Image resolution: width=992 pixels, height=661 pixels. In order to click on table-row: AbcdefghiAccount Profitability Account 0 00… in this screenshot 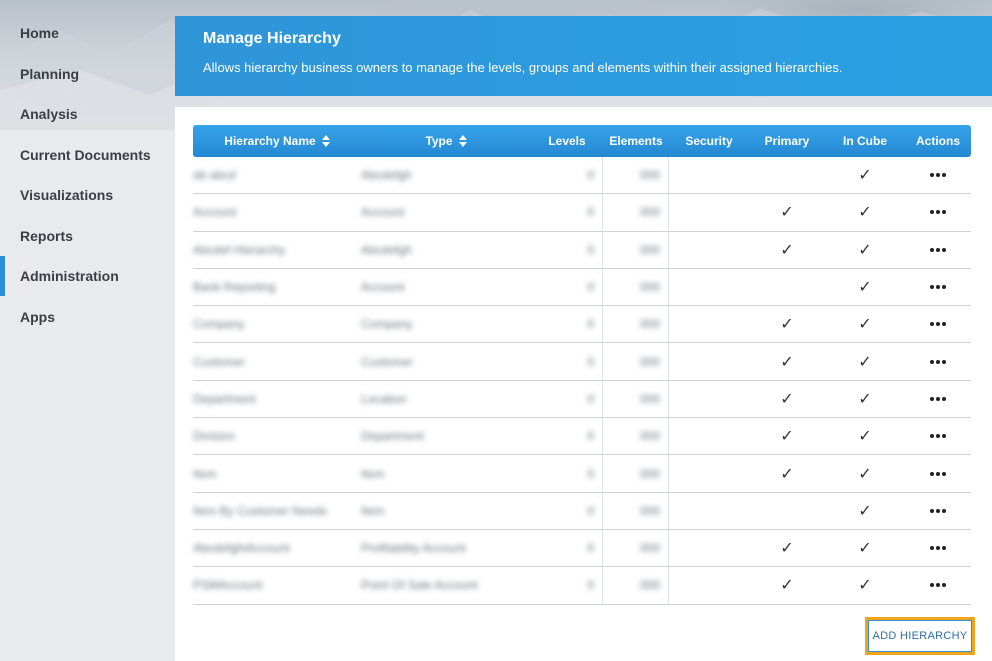, I will do `click(582, 548)`.